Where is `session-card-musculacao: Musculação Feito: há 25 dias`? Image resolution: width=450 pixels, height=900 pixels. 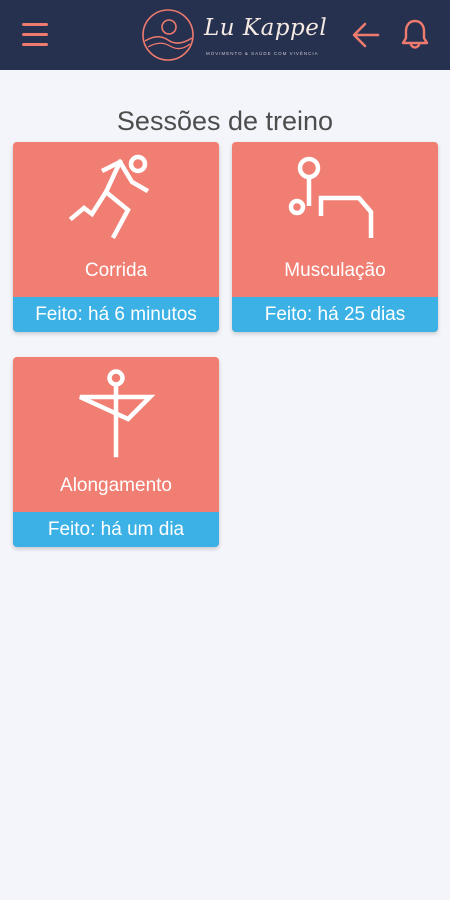 session-card-musculacao: Musculação Feito: há 25 dias is located at coordinates (335, 237).